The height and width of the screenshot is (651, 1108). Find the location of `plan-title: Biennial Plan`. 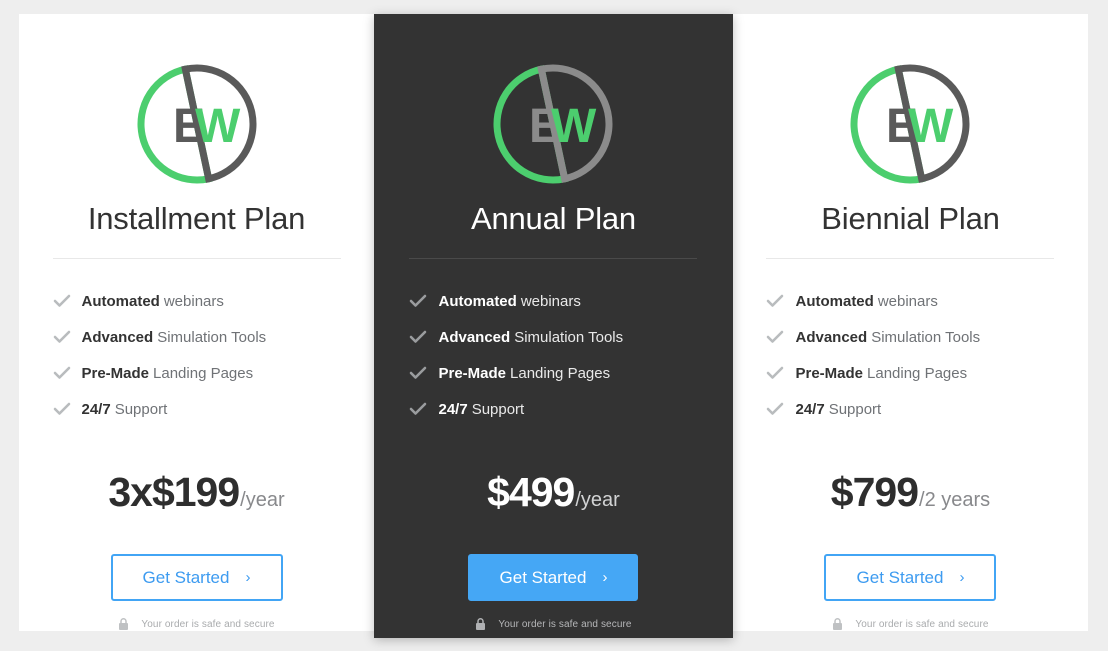

plan-title: Biennial Plan is located at coordinates (910, 218).